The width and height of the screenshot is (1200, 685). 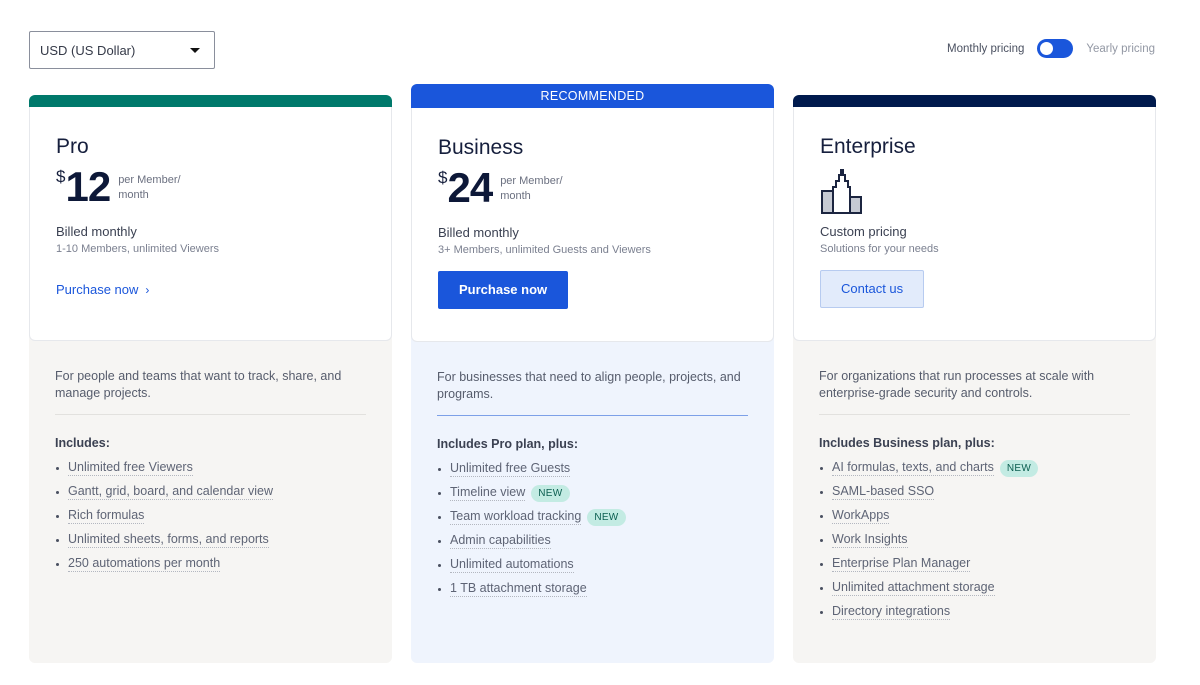 What do you see at coordinates (138, 249) in the screenshot?
I see `member-limits: 1-10 Members, unlimited Viewers` at bounding box center [138, 249].